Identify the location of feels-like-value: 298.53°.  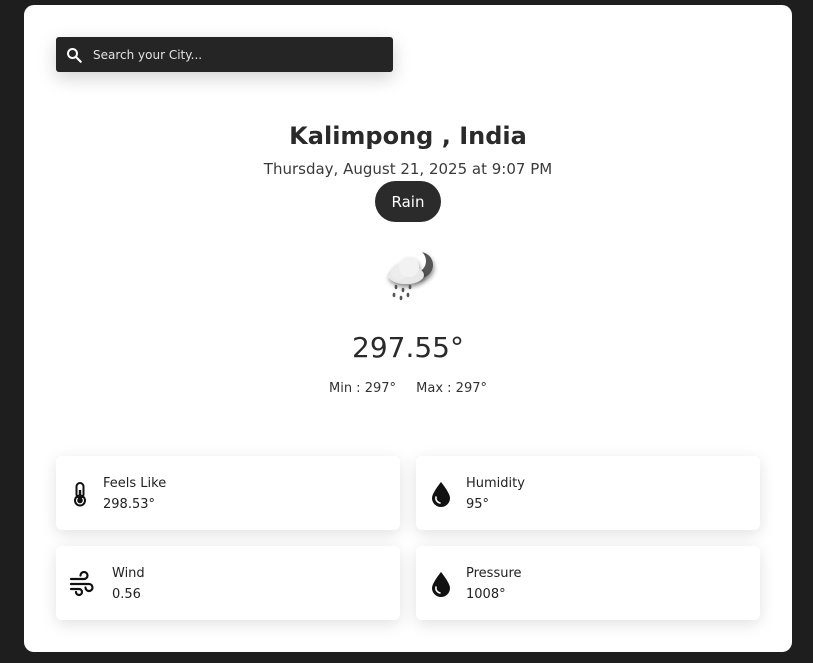
(129, 504).